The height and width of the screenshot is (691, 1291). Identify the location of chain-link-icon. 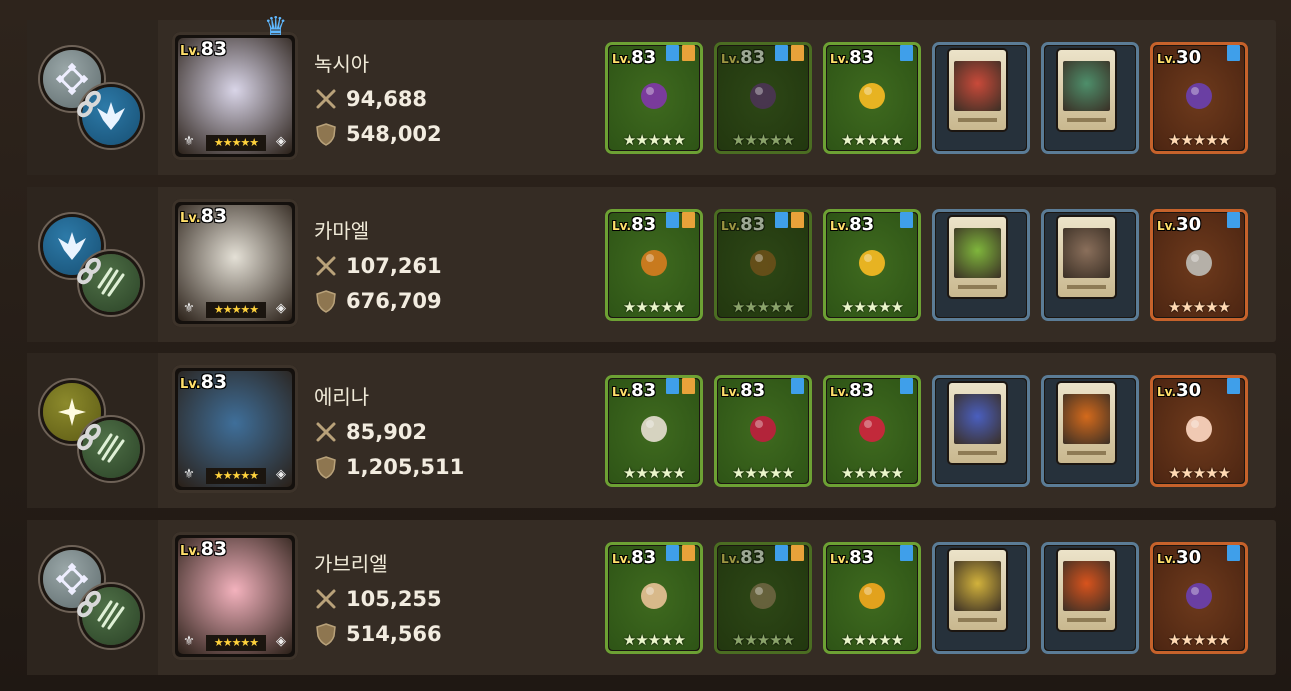
(89, 104).